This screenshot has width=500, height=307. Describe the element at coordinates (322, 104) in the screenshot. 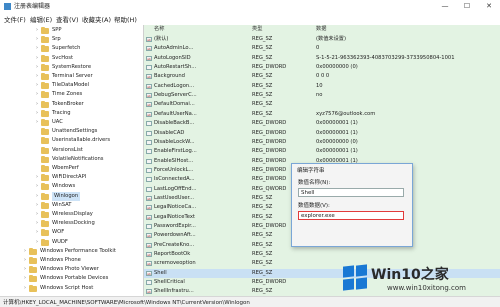

I see `value-row: ab DefaultDomai... REG_SZ` at that location.